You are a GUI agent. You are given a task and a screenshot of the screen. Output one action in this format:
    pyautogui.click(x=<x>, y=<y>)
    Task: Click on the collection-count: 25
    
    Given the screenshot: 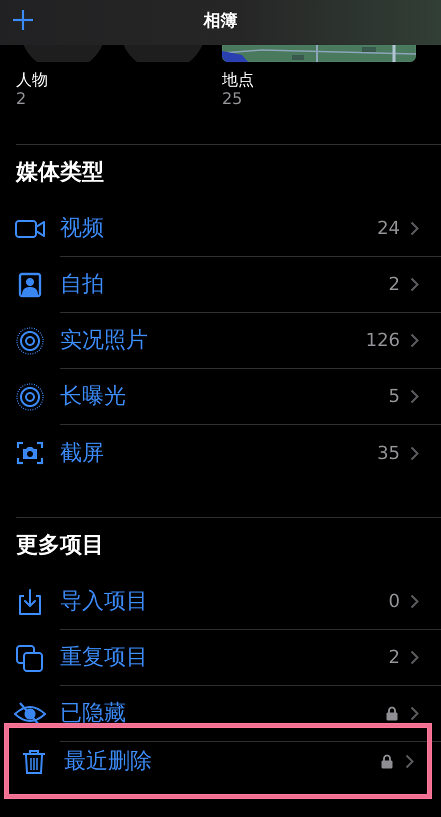 What is the action you would take?
    pyautogui.click(x=233, y=99)
    